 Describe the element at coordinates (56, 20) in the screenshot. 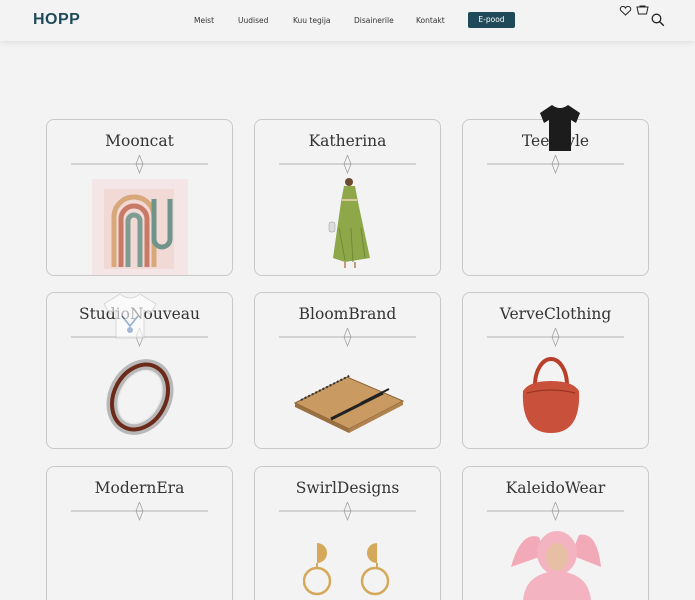

I see `logo: HOPP` at that location.